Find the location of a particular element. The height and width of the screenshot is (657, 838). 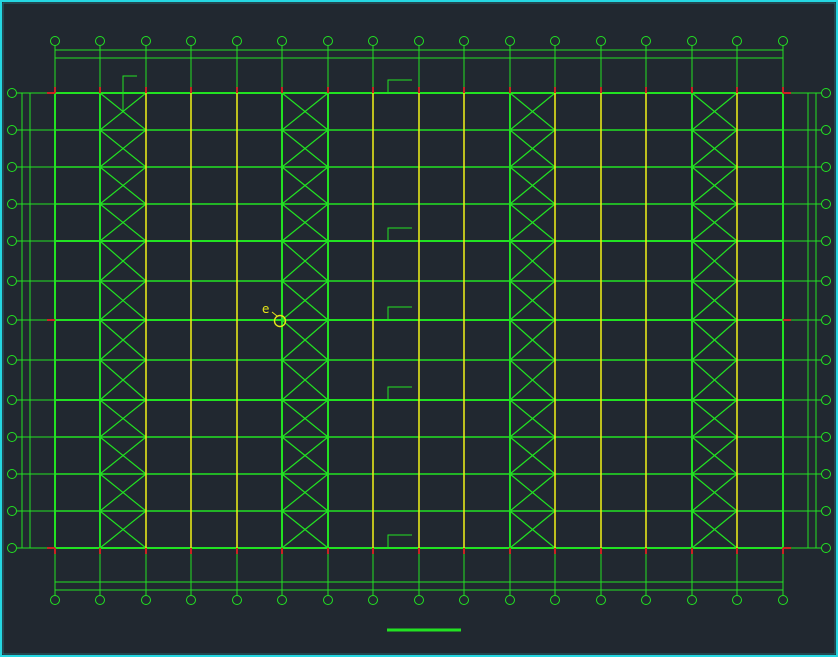

node-marker-leader is located at coordinates (274, 314).